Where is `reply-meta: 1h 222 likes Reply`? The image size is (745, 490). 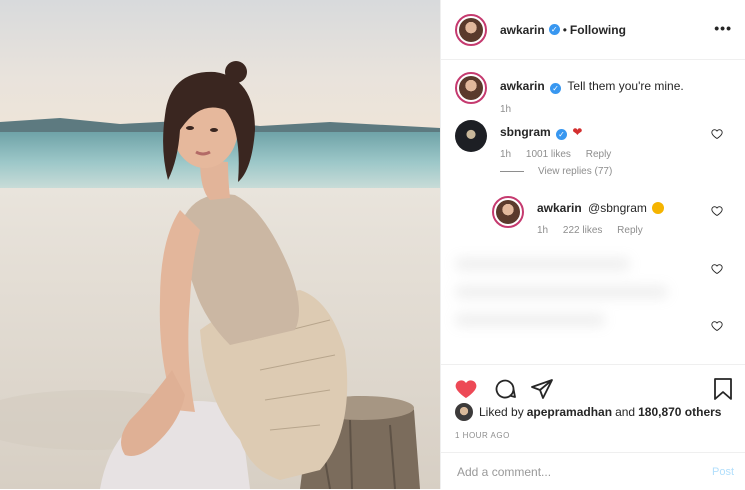 reply-meta: 1h 222 likes Reply is located at coordinates (596, 230).